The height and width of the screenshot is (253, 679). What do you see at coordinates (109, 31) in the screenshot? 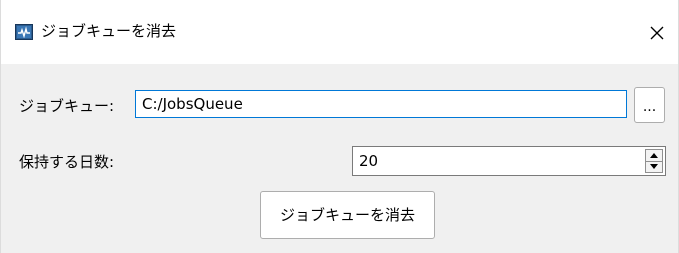
I see `window-title: ジョブキューを消去` at bounding box center [109, 31].